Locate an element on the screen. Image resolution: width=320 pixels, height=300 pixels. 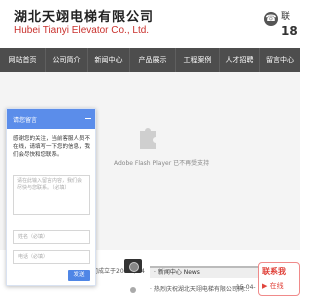
phone-label: 联 is located at coordinates (286, 17).